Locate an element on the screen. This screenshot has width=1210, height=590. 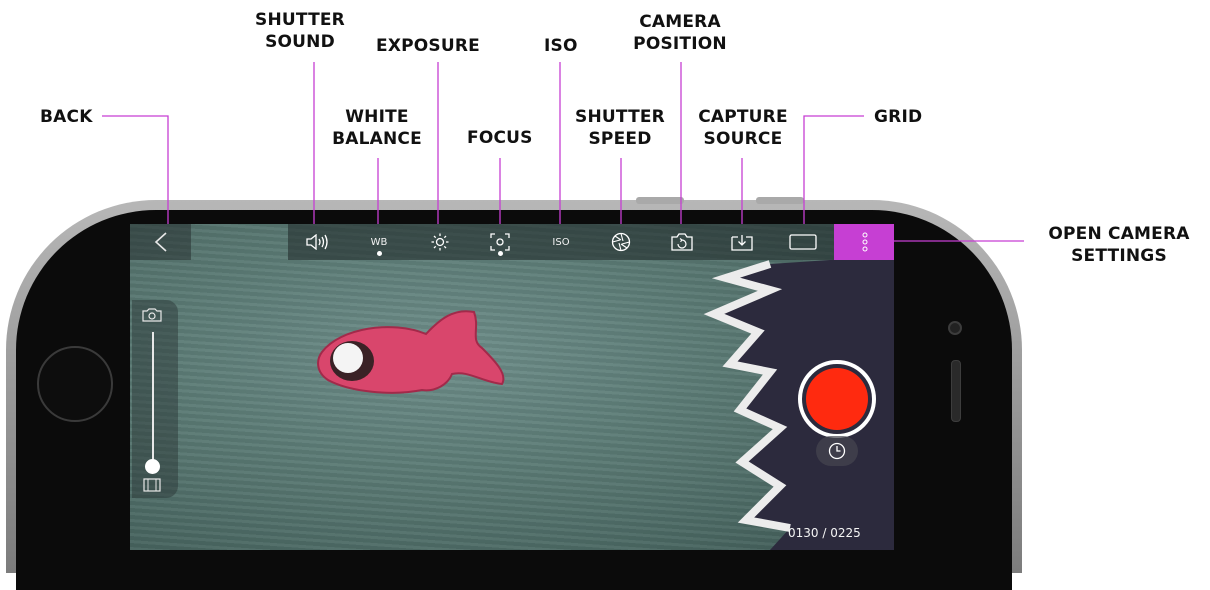
white-balance-button: WB is located at coordinates (379, 242).